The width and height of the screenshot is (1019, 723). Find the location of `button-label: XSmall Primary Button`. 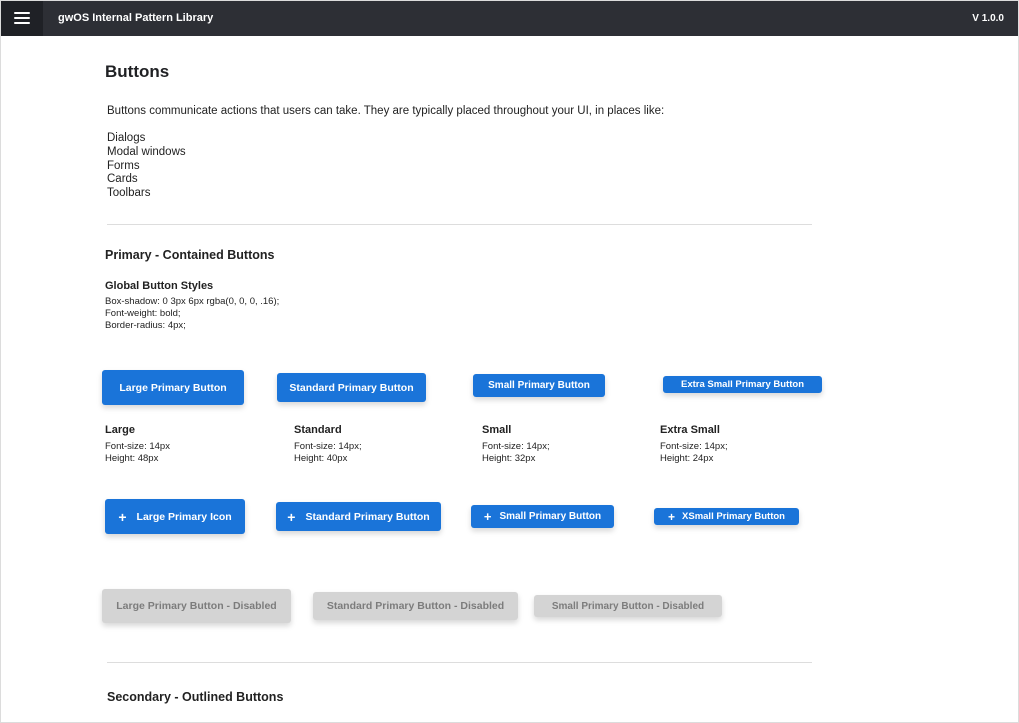

button-label: XSmall Primary Button is located at coordinates (733, 516).